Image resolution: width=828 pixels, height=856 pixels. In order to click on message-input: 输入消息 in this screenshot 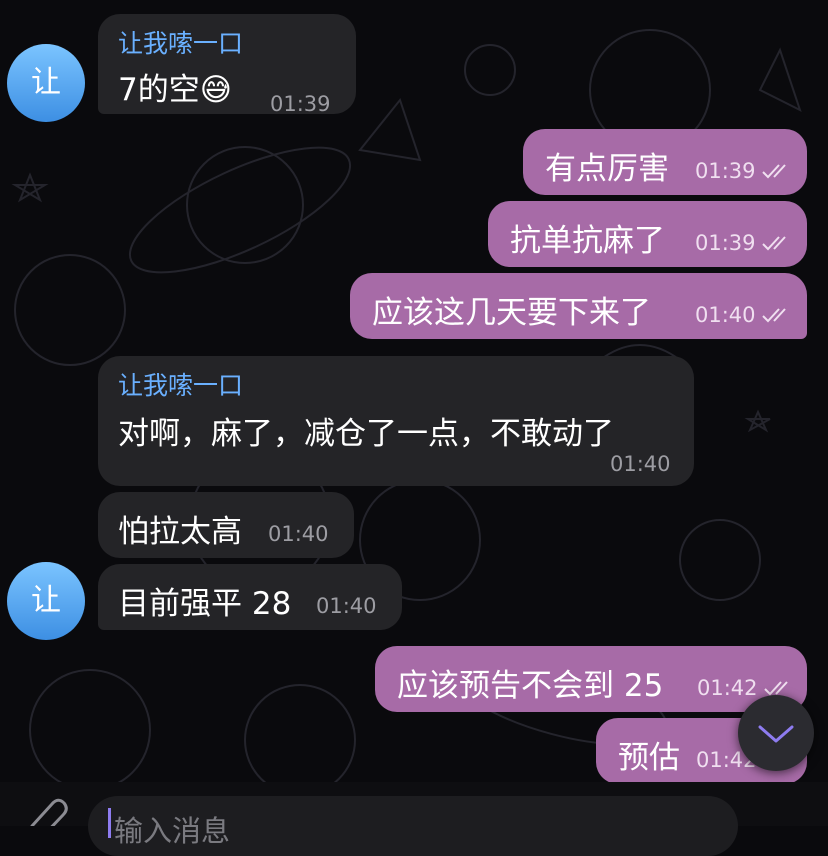, I will do `click(413, 826)`.